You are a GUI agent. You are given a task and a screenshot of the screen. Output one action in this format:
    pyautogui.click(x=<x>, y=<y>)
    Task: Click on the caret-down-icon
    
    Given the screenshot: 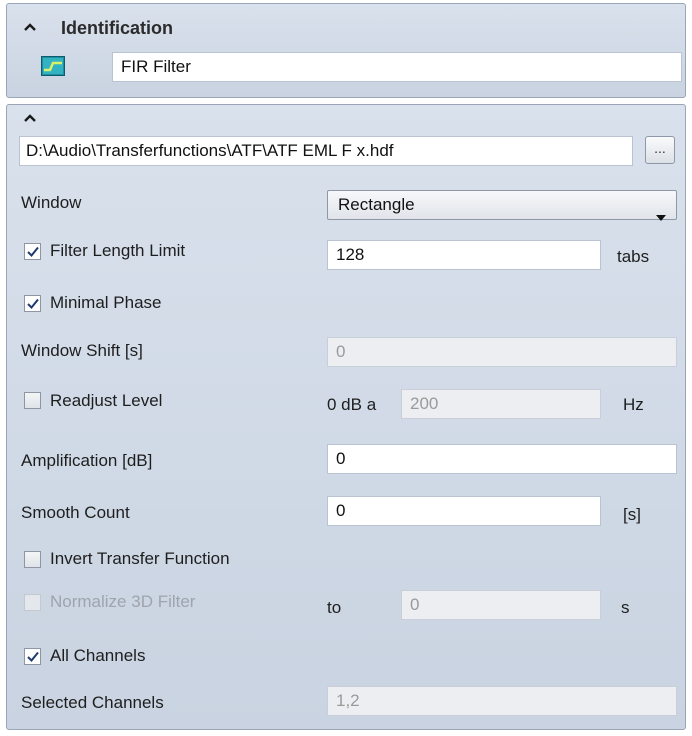 What is the action you would take?
    pyautogui.click(x=661, y=216)
    